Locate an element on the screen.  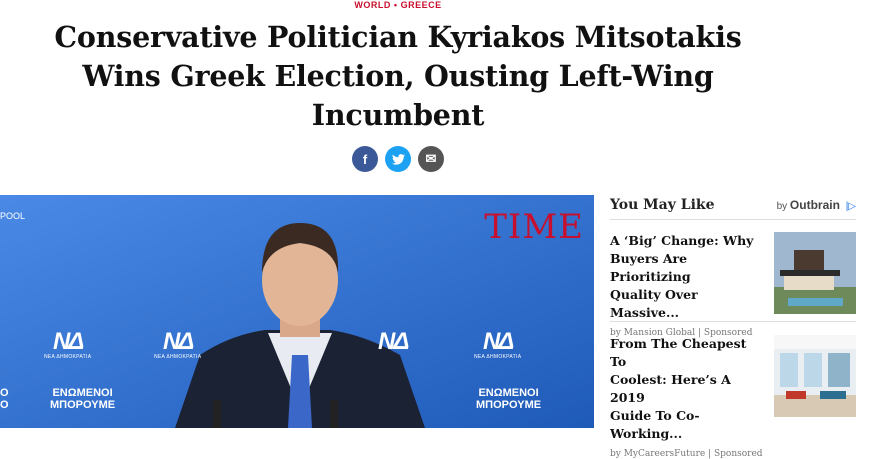
modern-house-image is located at coordinates (815, 273).